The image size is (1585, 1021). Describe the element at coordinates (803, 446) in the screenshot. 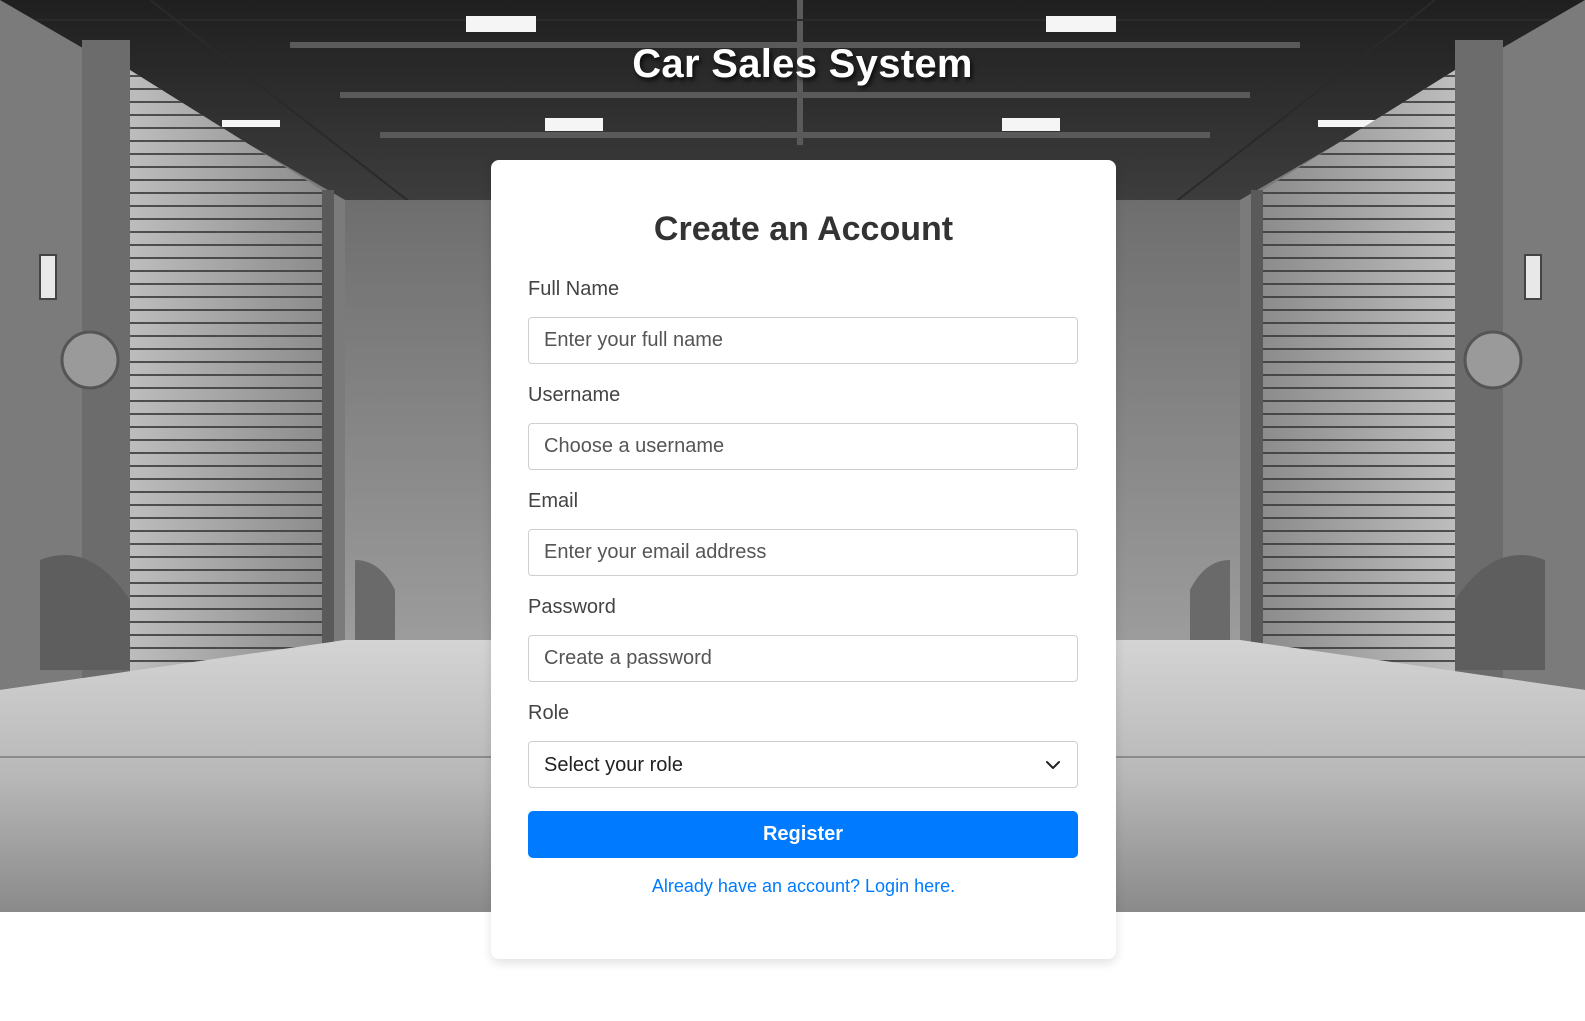

I see `username-input` at that location.